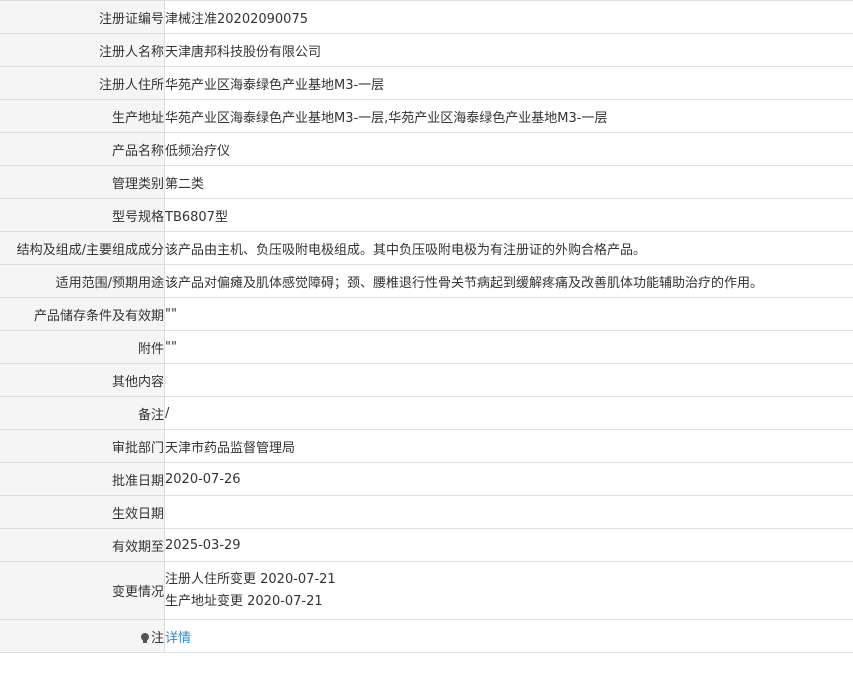 The image size is (853, 674). What do you see at coordinates (508, 479) in the screenshot?
I see `field-value: 2020-07-26` at bounding box center [508, 479].